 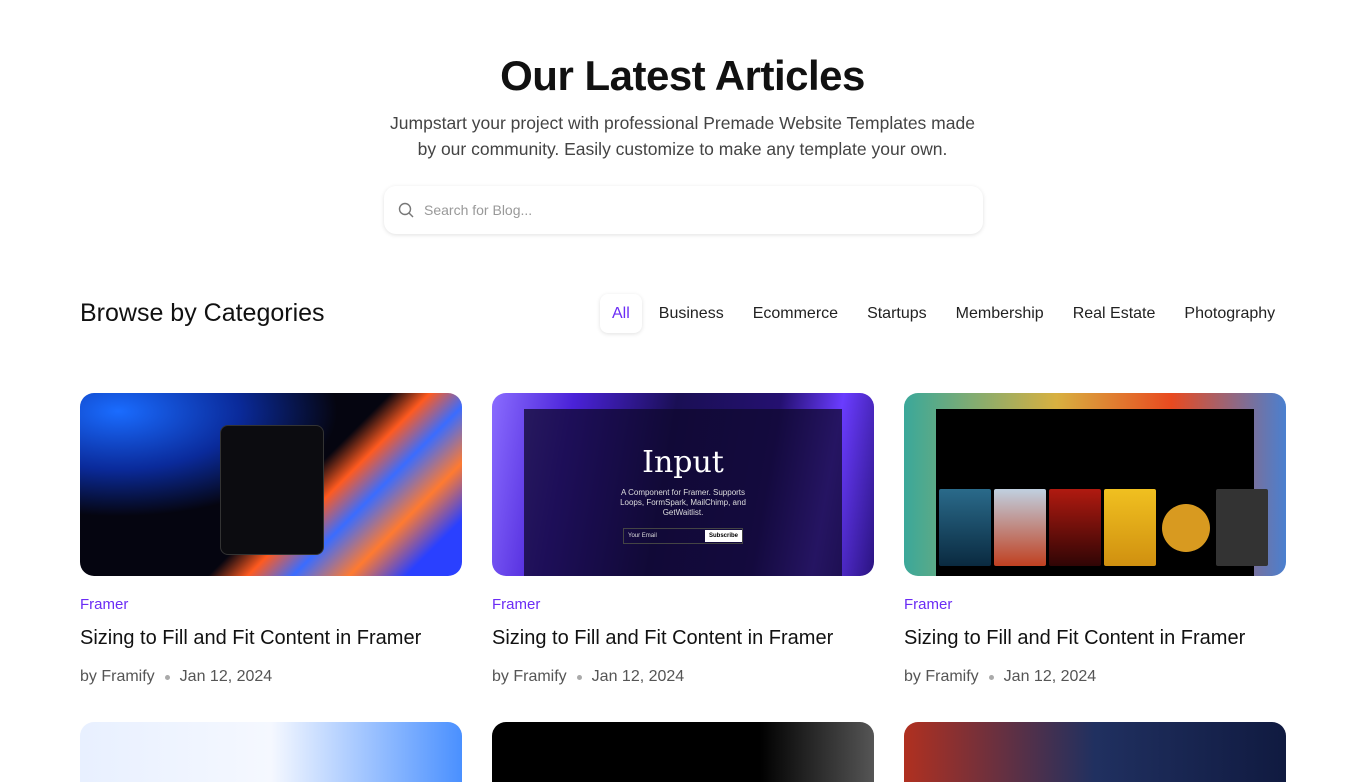 I want to click on tab-business: Business, so click(x=691, y=313).